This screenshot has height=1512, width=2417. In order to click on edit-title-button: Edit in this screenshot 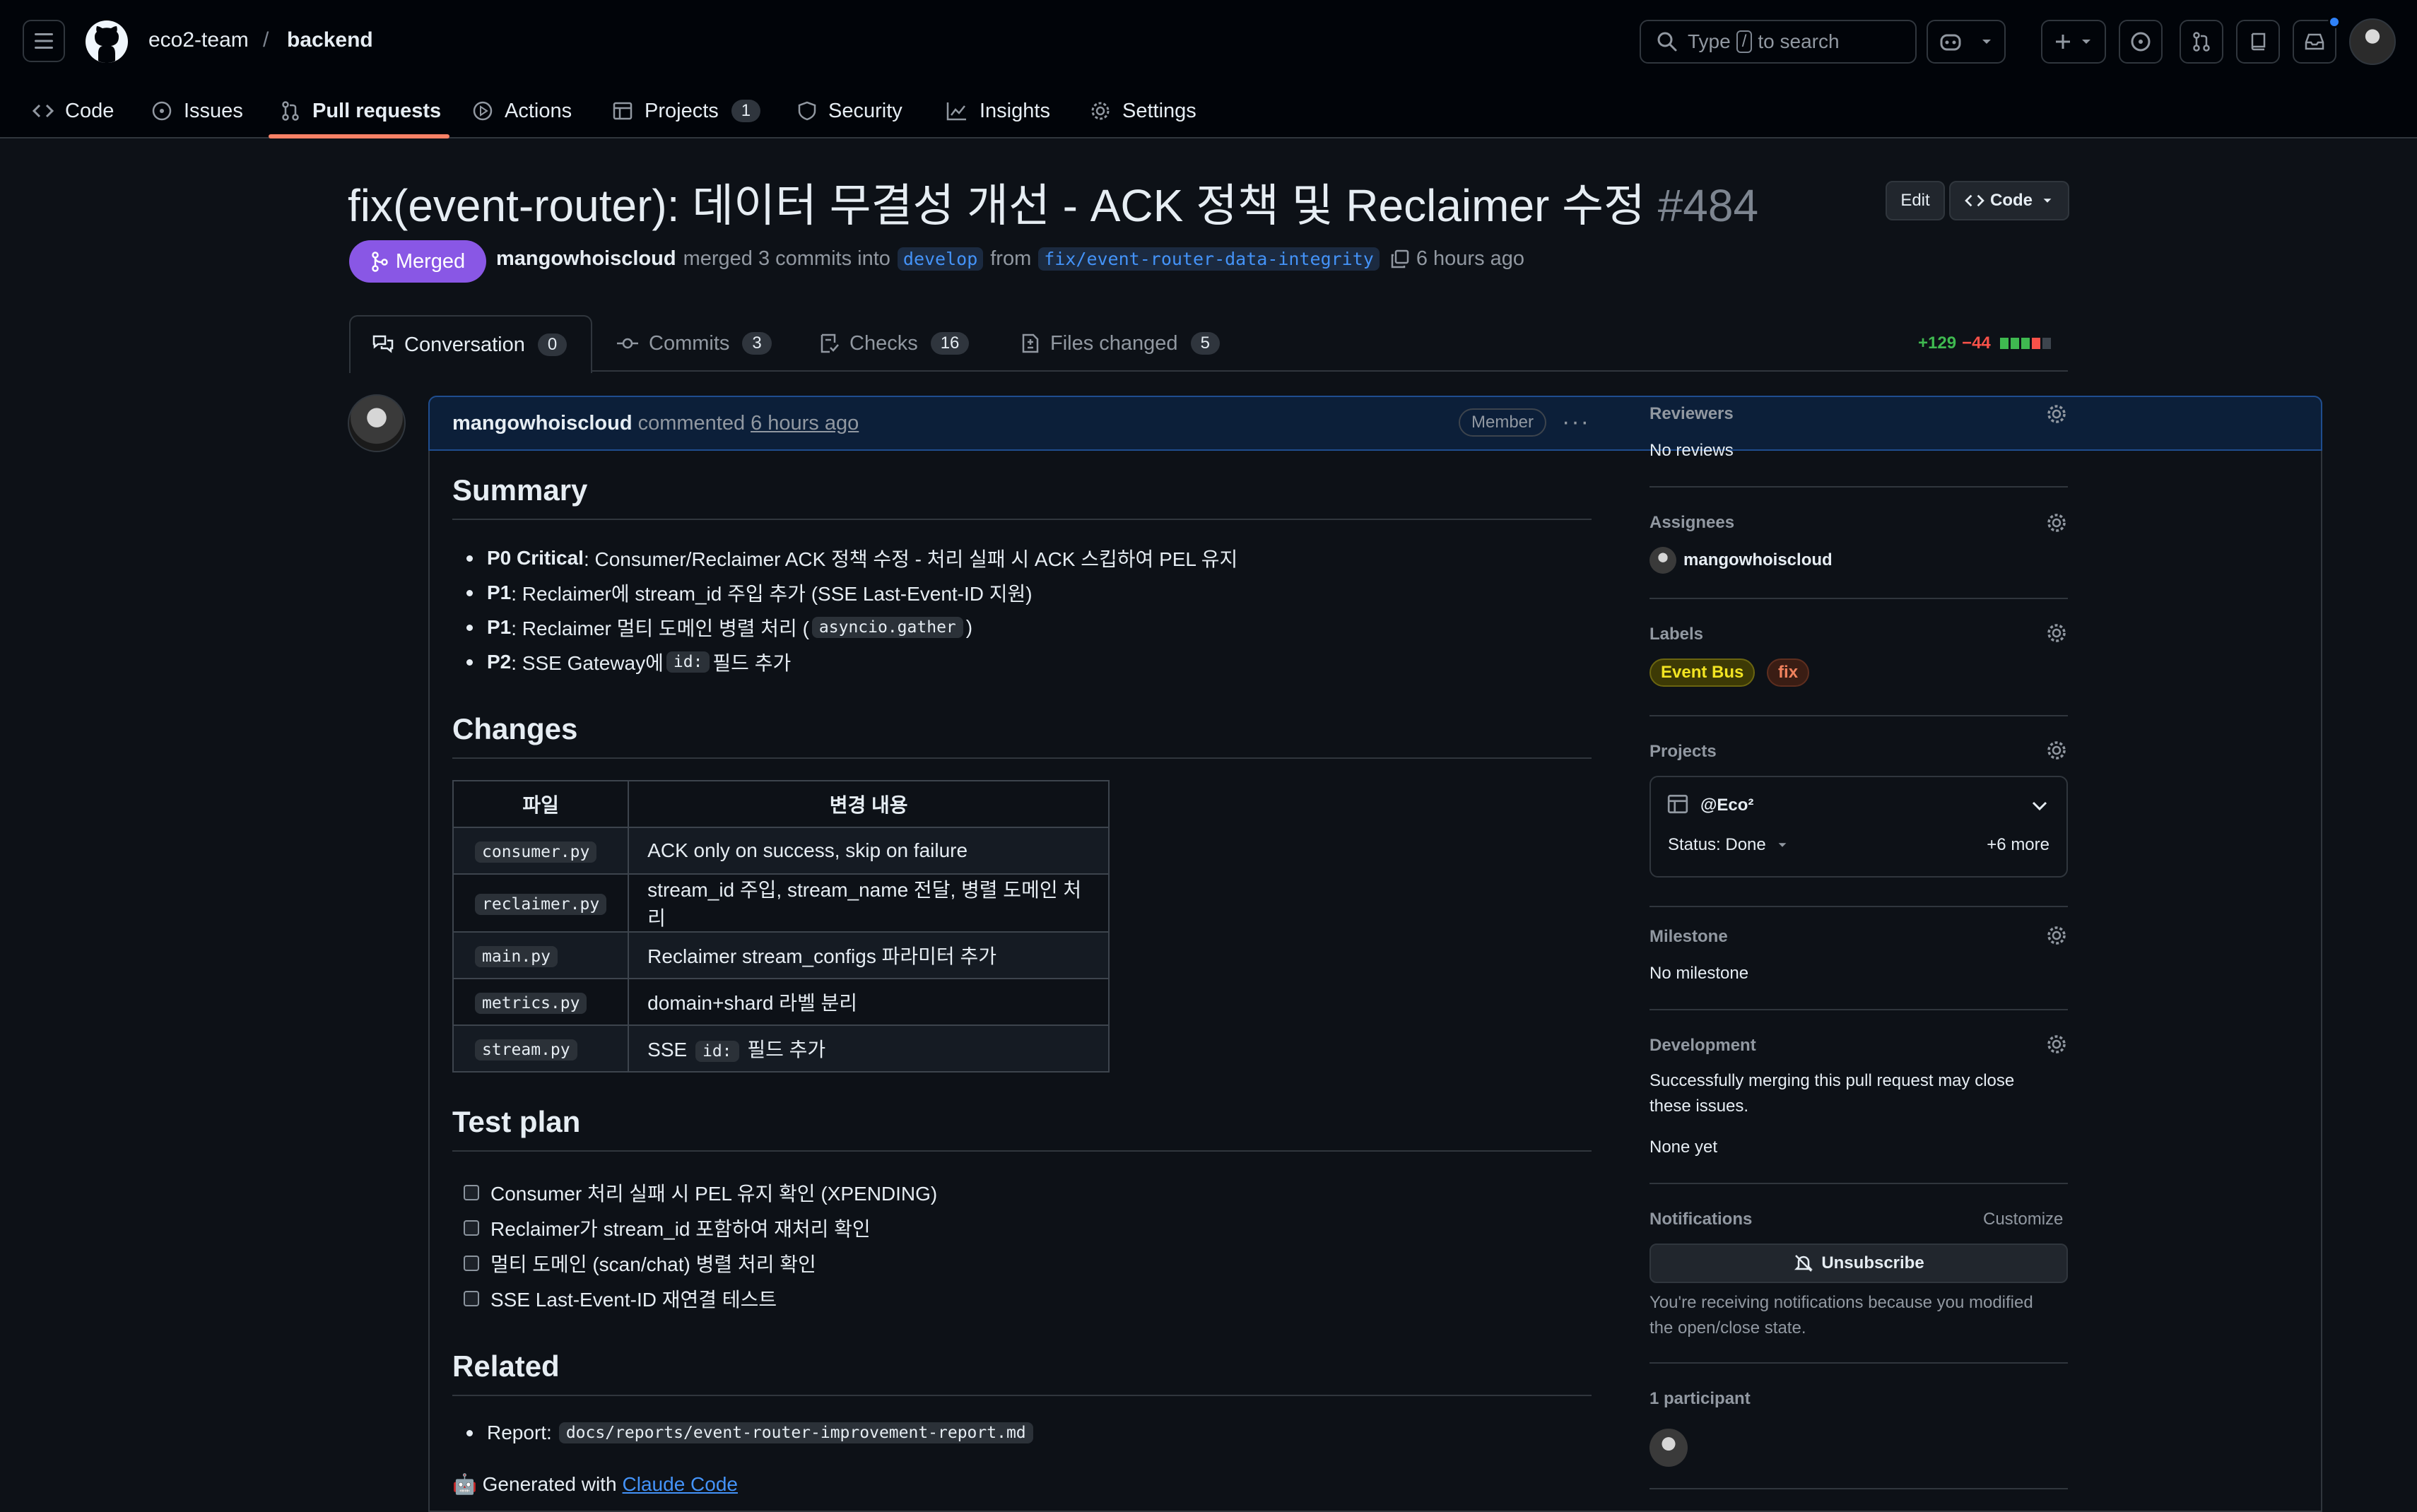, I will do `click(1916, 201)`.